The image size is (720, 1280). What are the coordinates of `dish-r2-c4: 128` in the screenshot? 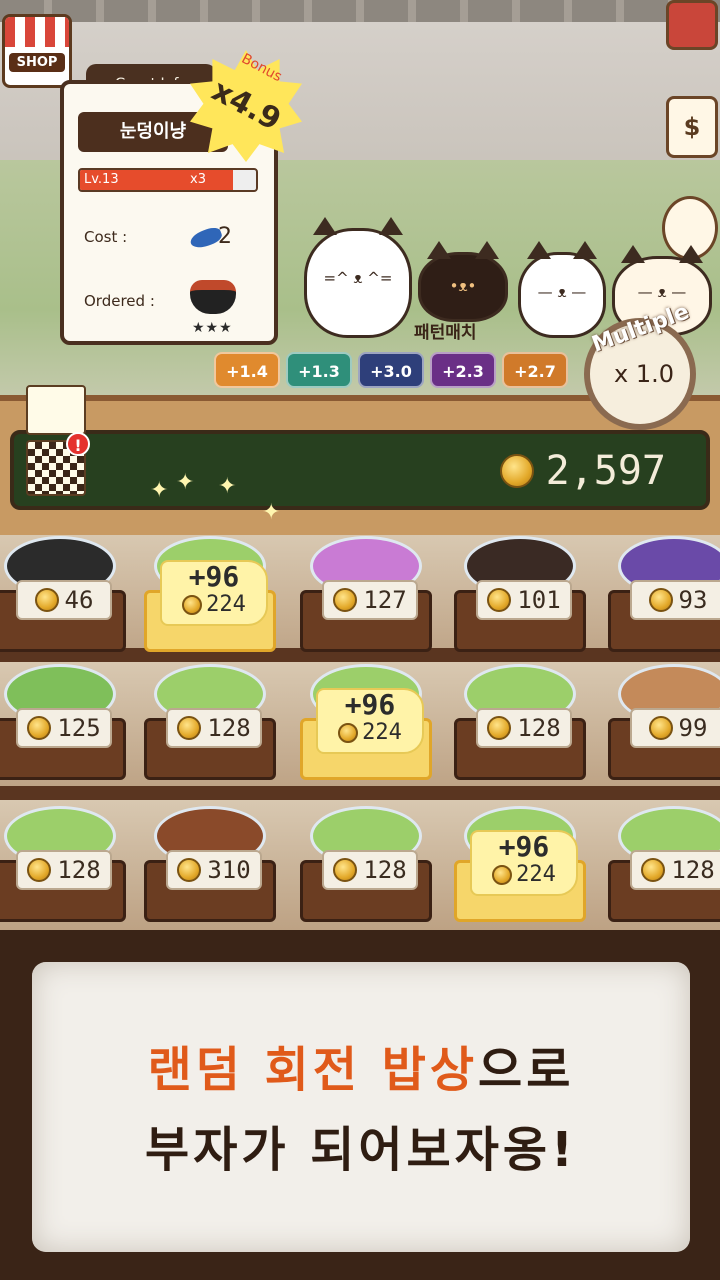 It's located at (520, 724).